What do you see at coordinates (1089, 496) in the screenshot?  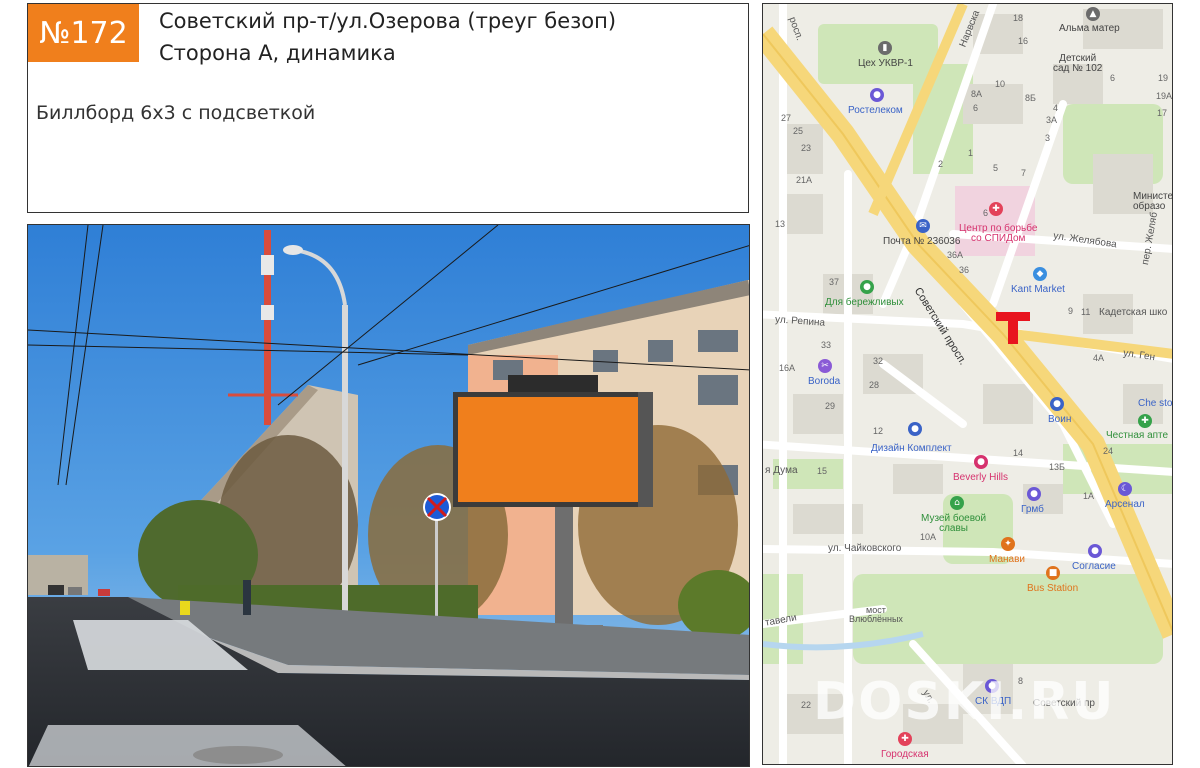 I see `house-number: 1А` at bounding box center [1089, 496].